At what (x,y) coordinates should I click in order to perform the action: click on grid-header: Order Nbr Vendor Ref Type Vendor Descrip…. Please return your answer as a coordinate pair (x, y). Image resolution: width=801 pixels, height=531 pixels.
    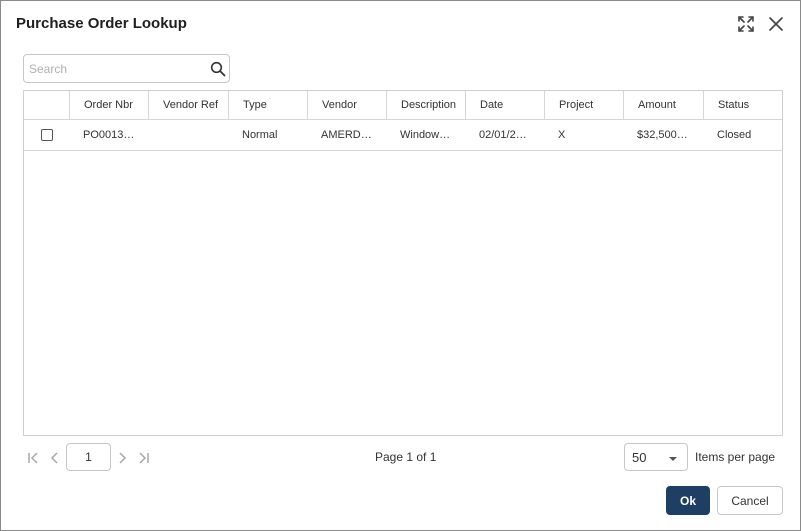
    Looking at the image, I should click on (403, 105).